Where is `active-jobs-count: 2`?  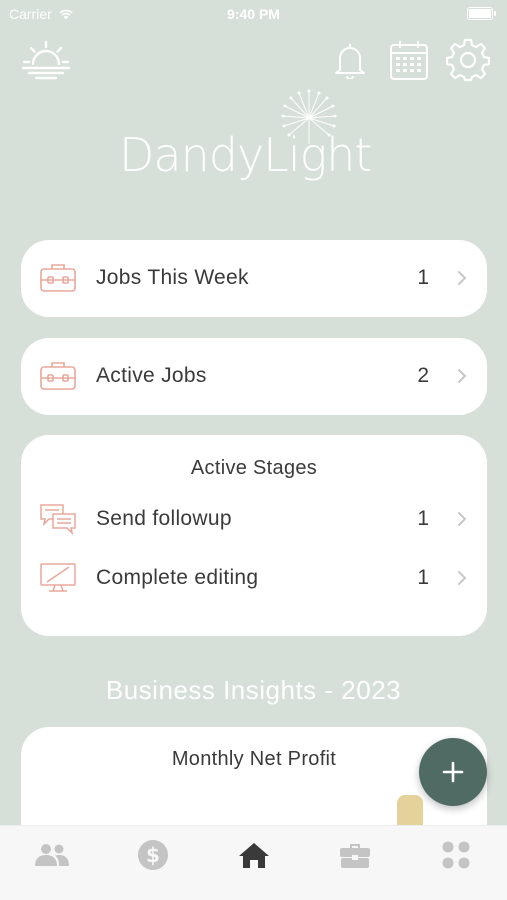
active-jobs-count: 2 is located at coordinates (423, 375).